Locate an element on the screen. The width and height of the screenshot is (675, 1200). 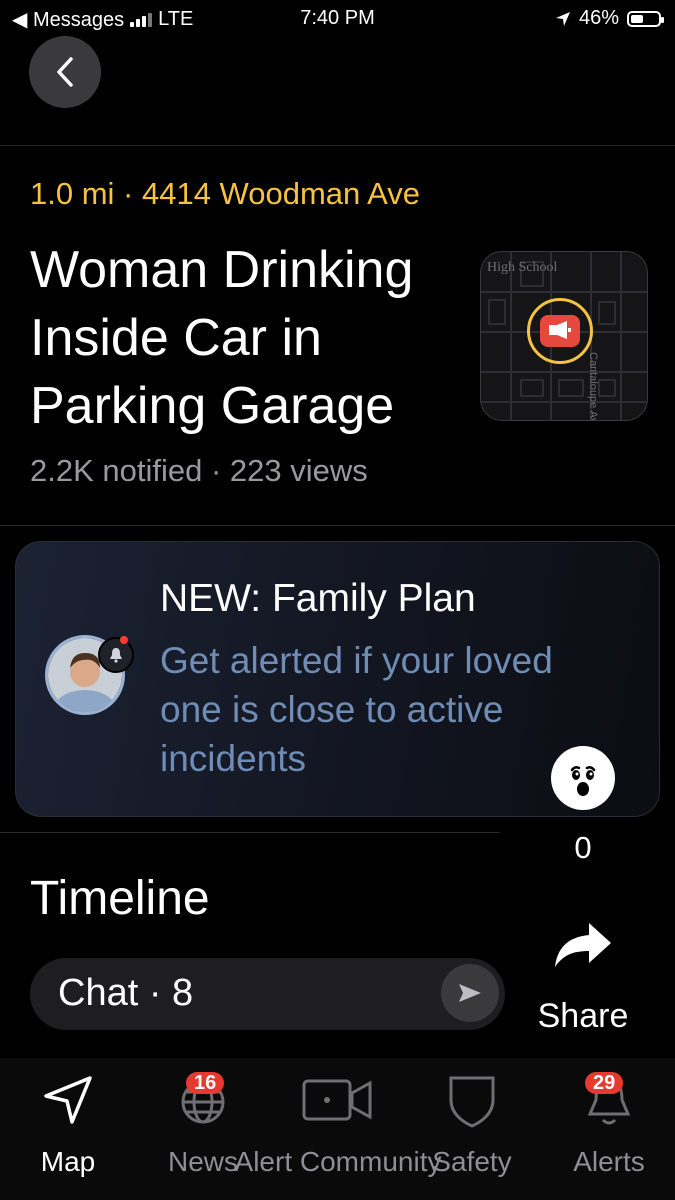
tab-map: Map is located at coordinates (68, 1123).